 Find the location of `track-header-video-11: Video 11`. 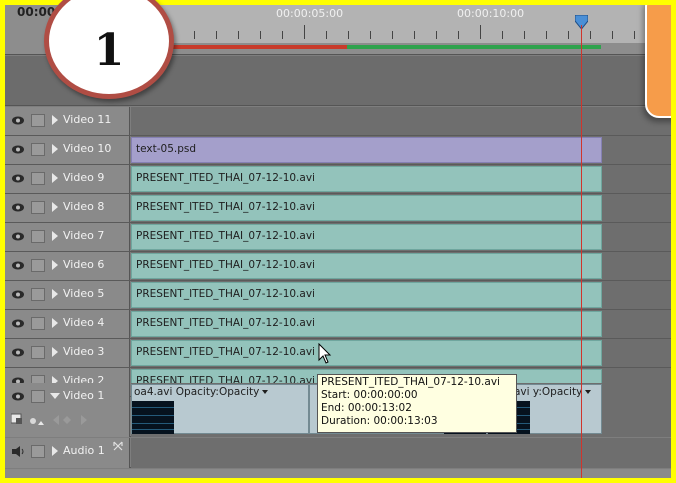

track-header-video-11: Video 11 is located at coordinates (67, 121).